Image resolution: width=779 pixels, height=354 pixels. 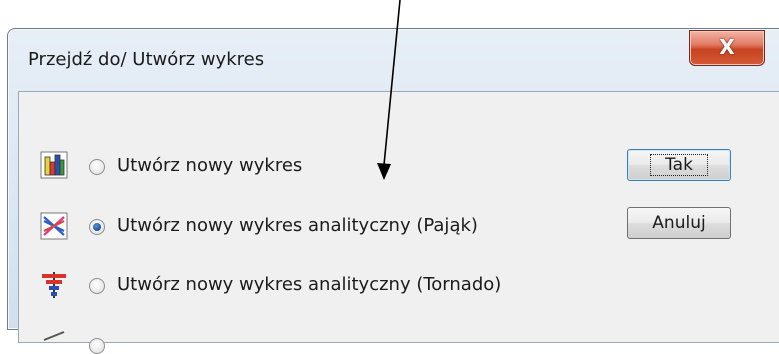 I want to click on option-label-tornado-chart: Utwórz nowy wykres analityczny (Tornado), so click(x=309, y=284).